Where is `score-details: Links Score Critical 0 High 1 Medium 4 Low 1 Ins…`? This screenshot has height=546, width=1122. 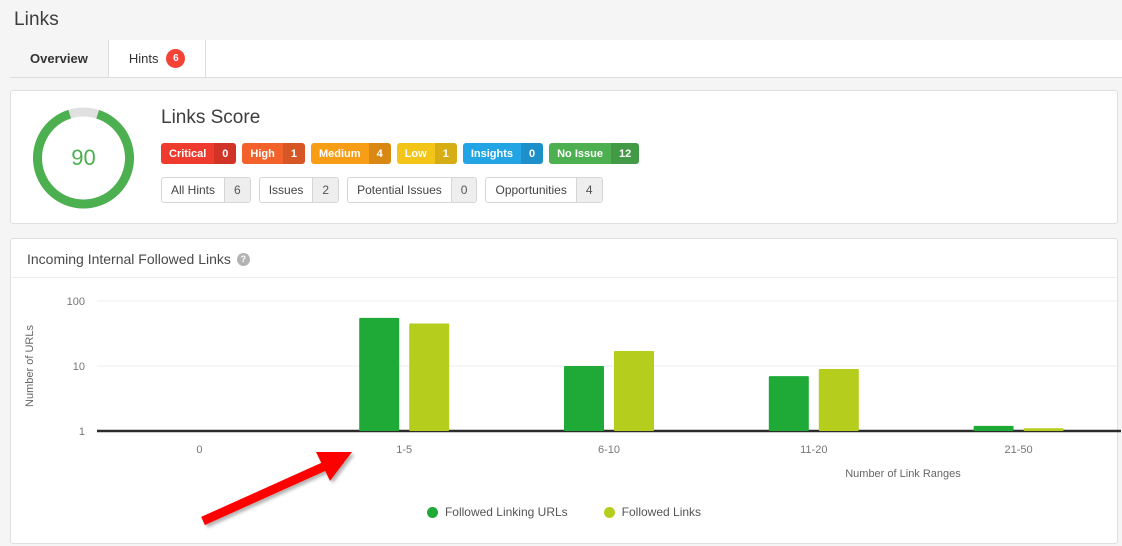
score-details: Links Score Critical 0 High 1 Medium 4 Low 1 Ins… is located at coordinates (634, 155).